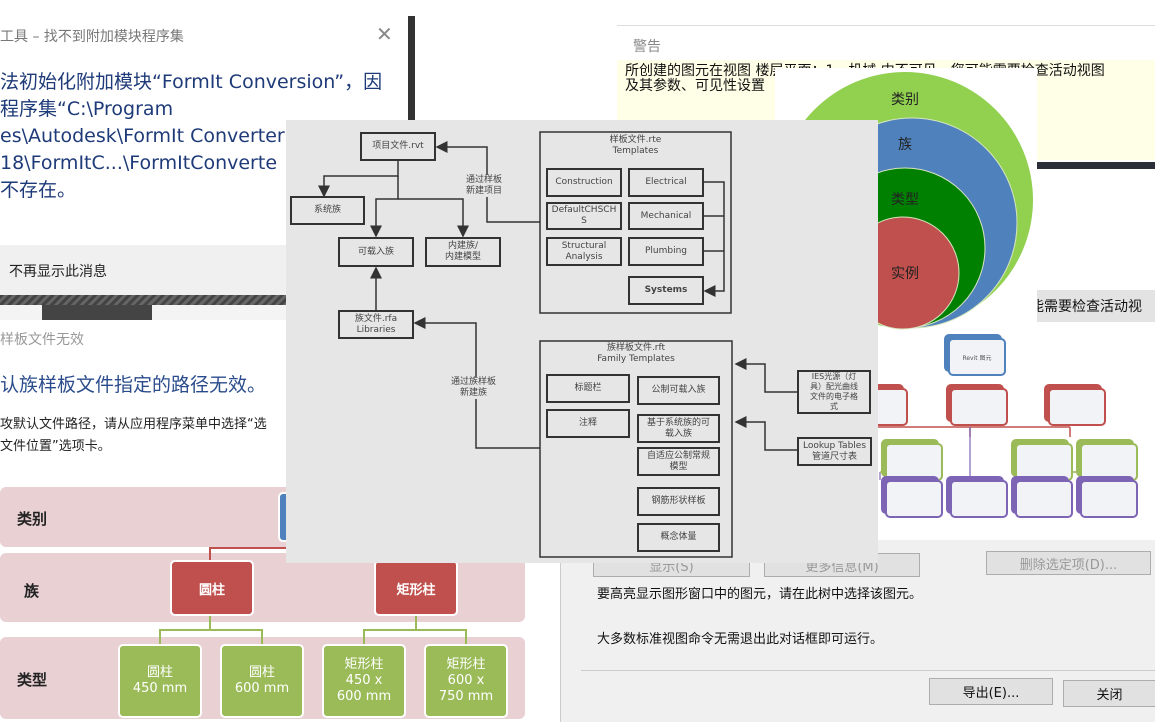 This screenshot has height=722, width=1155. I want to click on type-node: 圆柱 600 mm, so click(262, 681).